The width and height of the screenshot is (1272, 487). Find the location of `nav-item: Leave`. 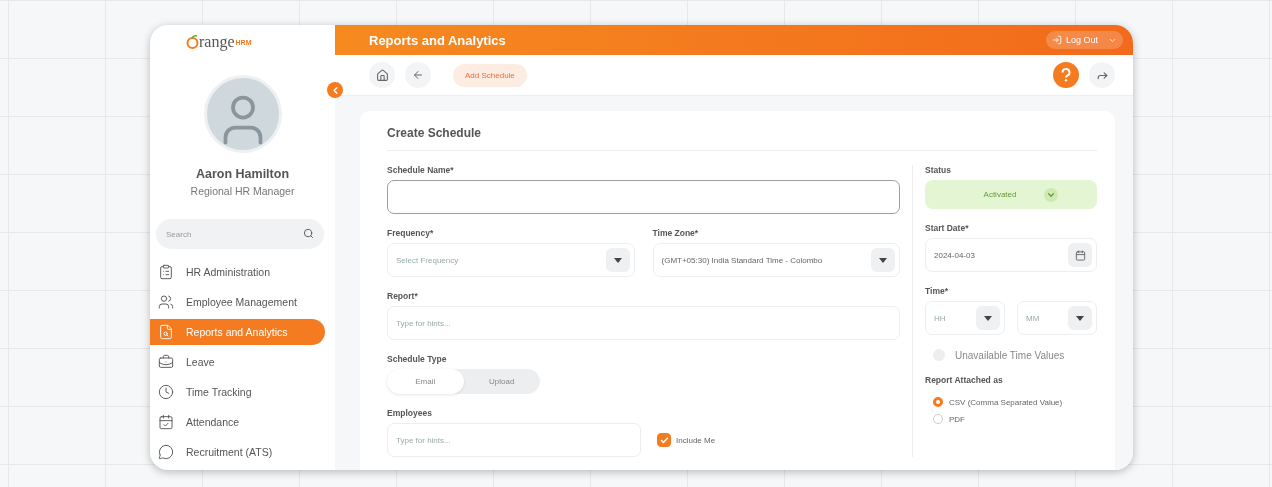

nav-item: Leave is located at coordinates (237, 362).